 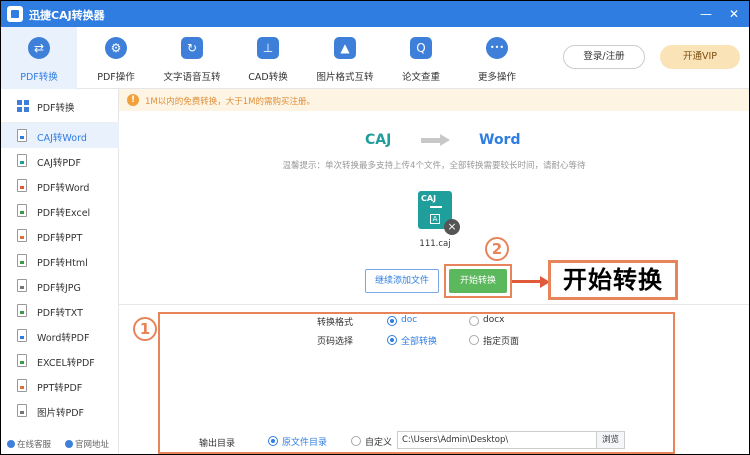 What do you see at coordinates (69, 444) in the screenshot?
I see `globe-icon` at bounding box center [69, 444].